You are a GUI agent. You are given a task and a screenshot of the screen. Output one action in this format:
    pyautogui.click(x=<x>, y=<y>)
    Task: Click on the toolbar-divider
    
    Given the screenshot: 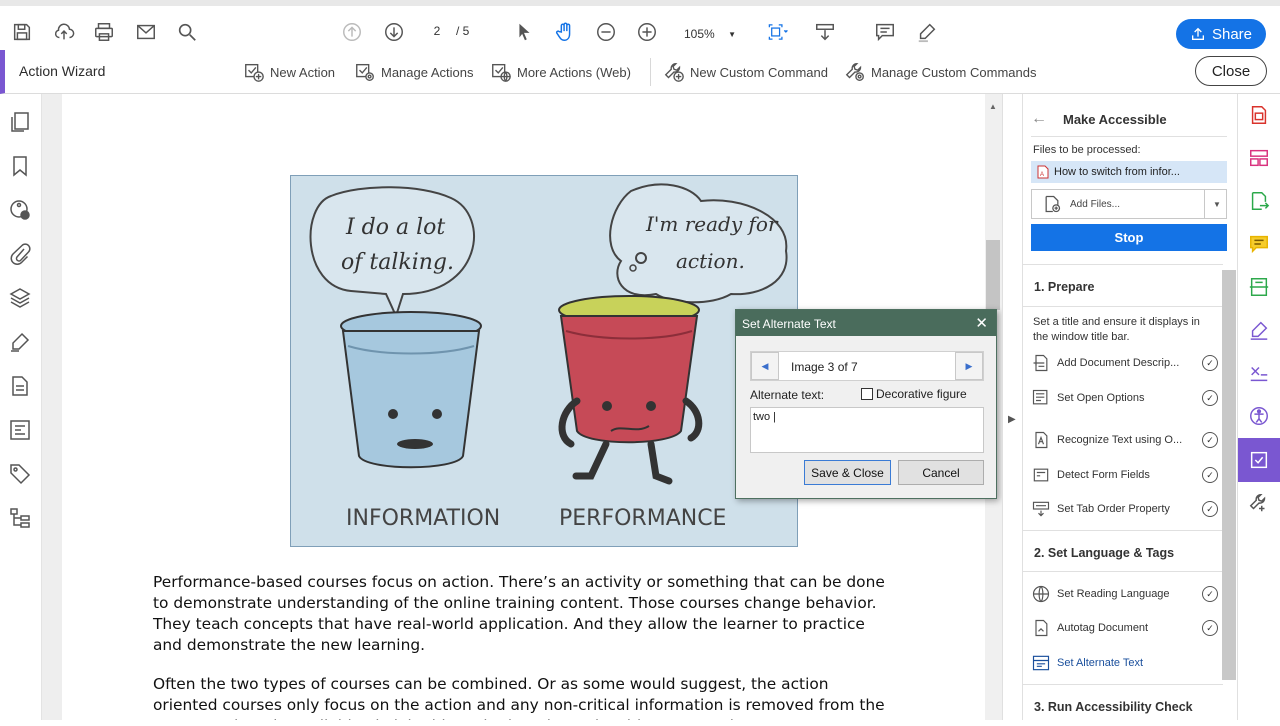 What is the action you would take?
    pyautogui.click(x=650, y=72)
    